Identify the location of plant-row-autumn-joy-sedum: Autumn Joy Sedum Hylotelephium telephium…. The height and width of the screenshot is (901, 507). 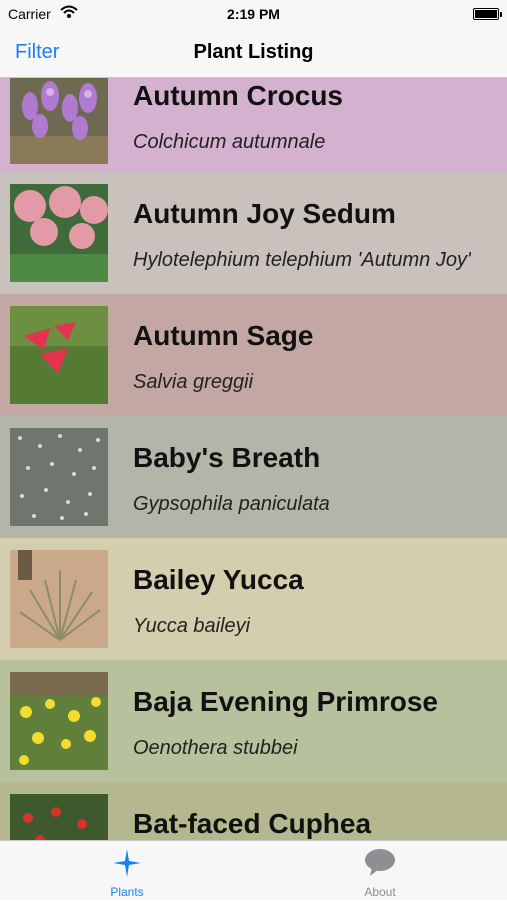
(253, 233).